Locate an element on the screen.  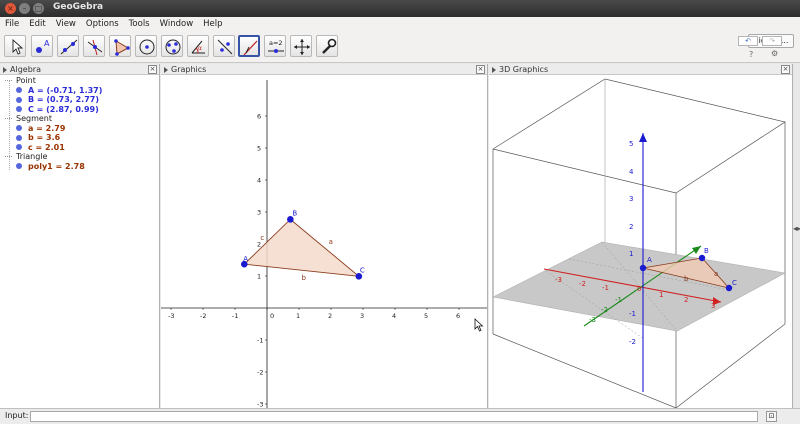
mouse-cursor-icon is located at coordinates (479, 325).